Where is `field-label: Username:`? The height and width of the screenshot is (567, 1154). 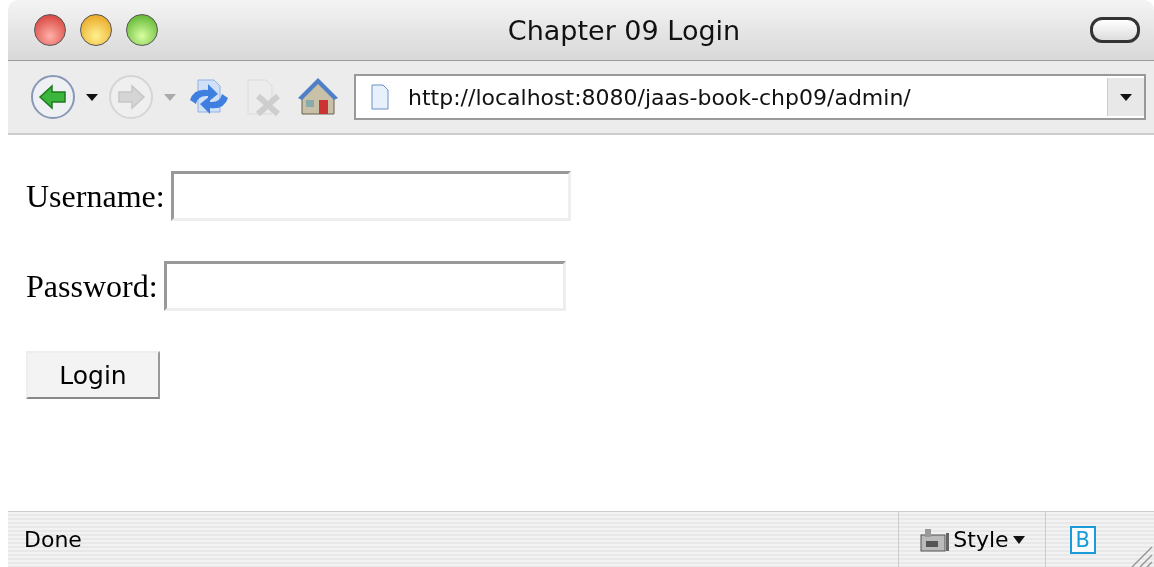 field-label: Username: is located at coordinates (95, 196).